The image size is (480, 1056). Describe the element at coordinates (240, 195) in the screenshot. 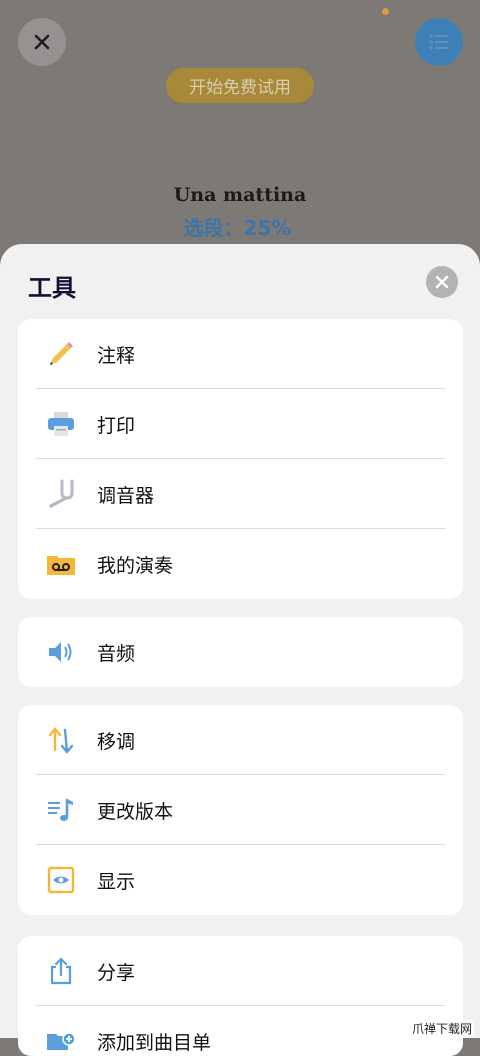

I see `song-title: Una mattina` at that location.